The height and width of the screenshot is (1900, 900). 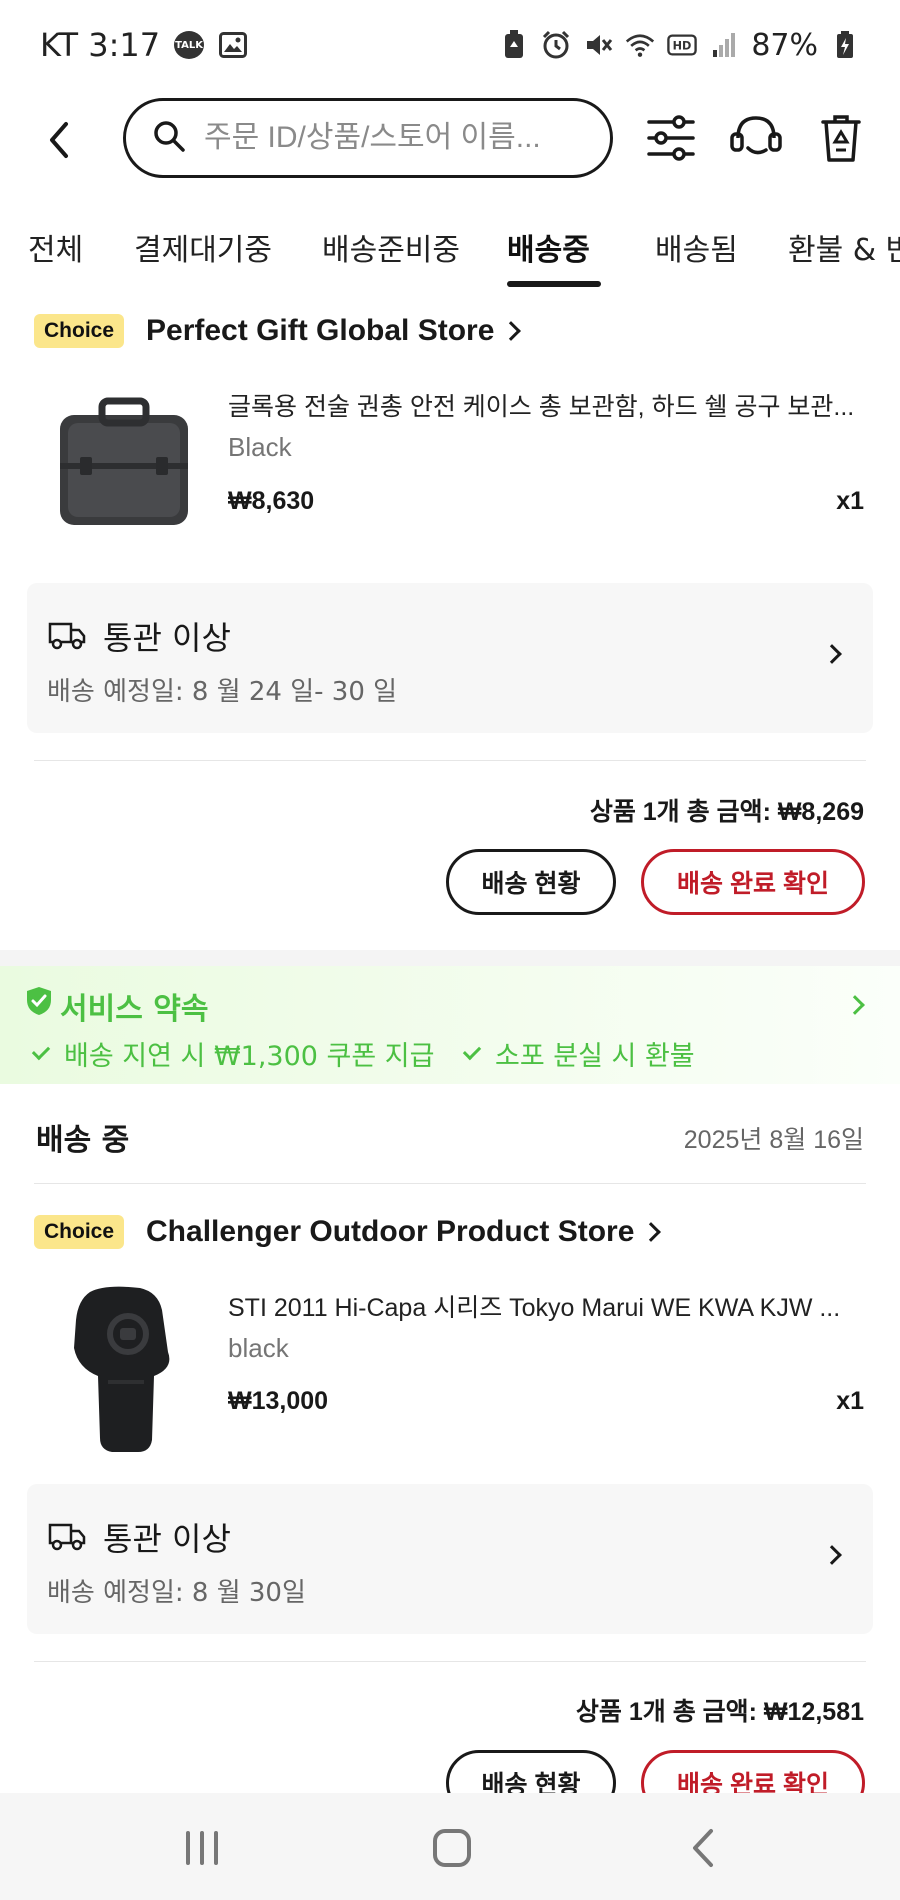 What do you see at coordinates (705, 1848) in the screenshot?
I see `back-nav-icon` at bounding box center [705, 1848].